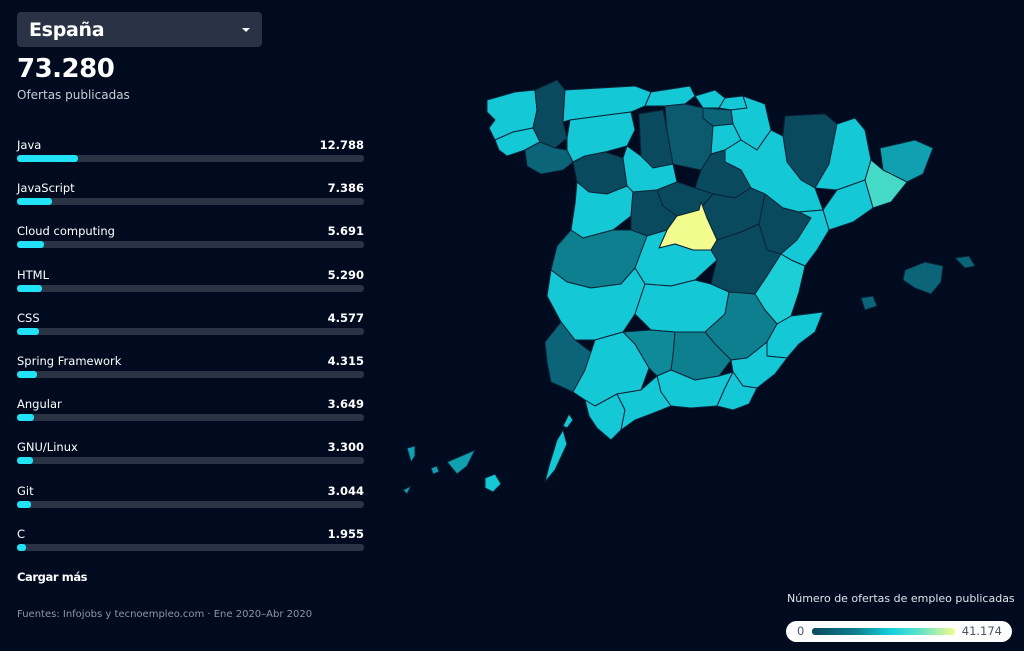 Image resolution: width=1024 pixels, height=651 pixels. I want to click on skill-count: 3.044, so click(345, 490).